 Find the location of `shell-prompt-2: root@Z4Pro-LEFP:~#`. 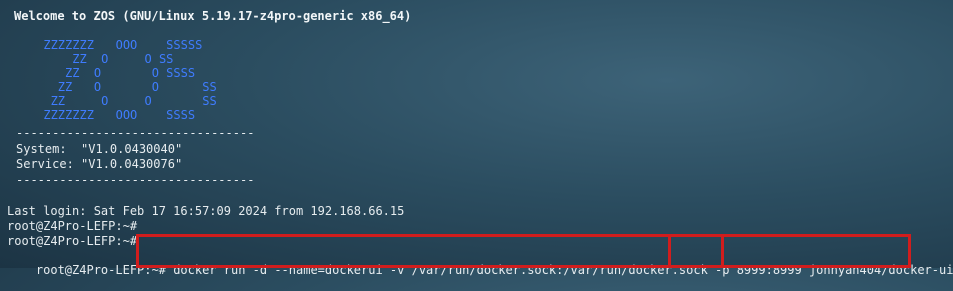

shell-prompt-2: root@Z4Pro-LEFP:~# is located at coordinates (72, 241).